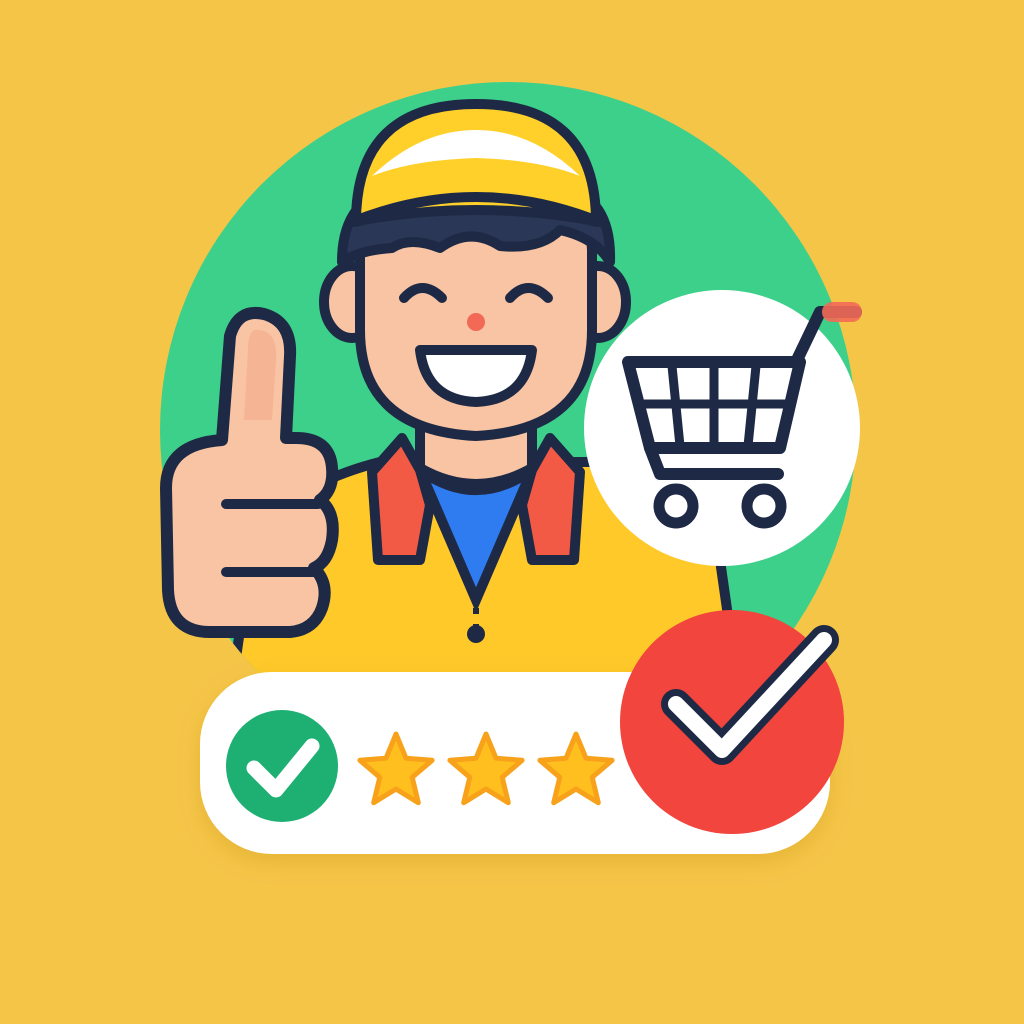 The width and height of the screenshot is (1024, 1024). I want to click on mouth, so click(476, 375).